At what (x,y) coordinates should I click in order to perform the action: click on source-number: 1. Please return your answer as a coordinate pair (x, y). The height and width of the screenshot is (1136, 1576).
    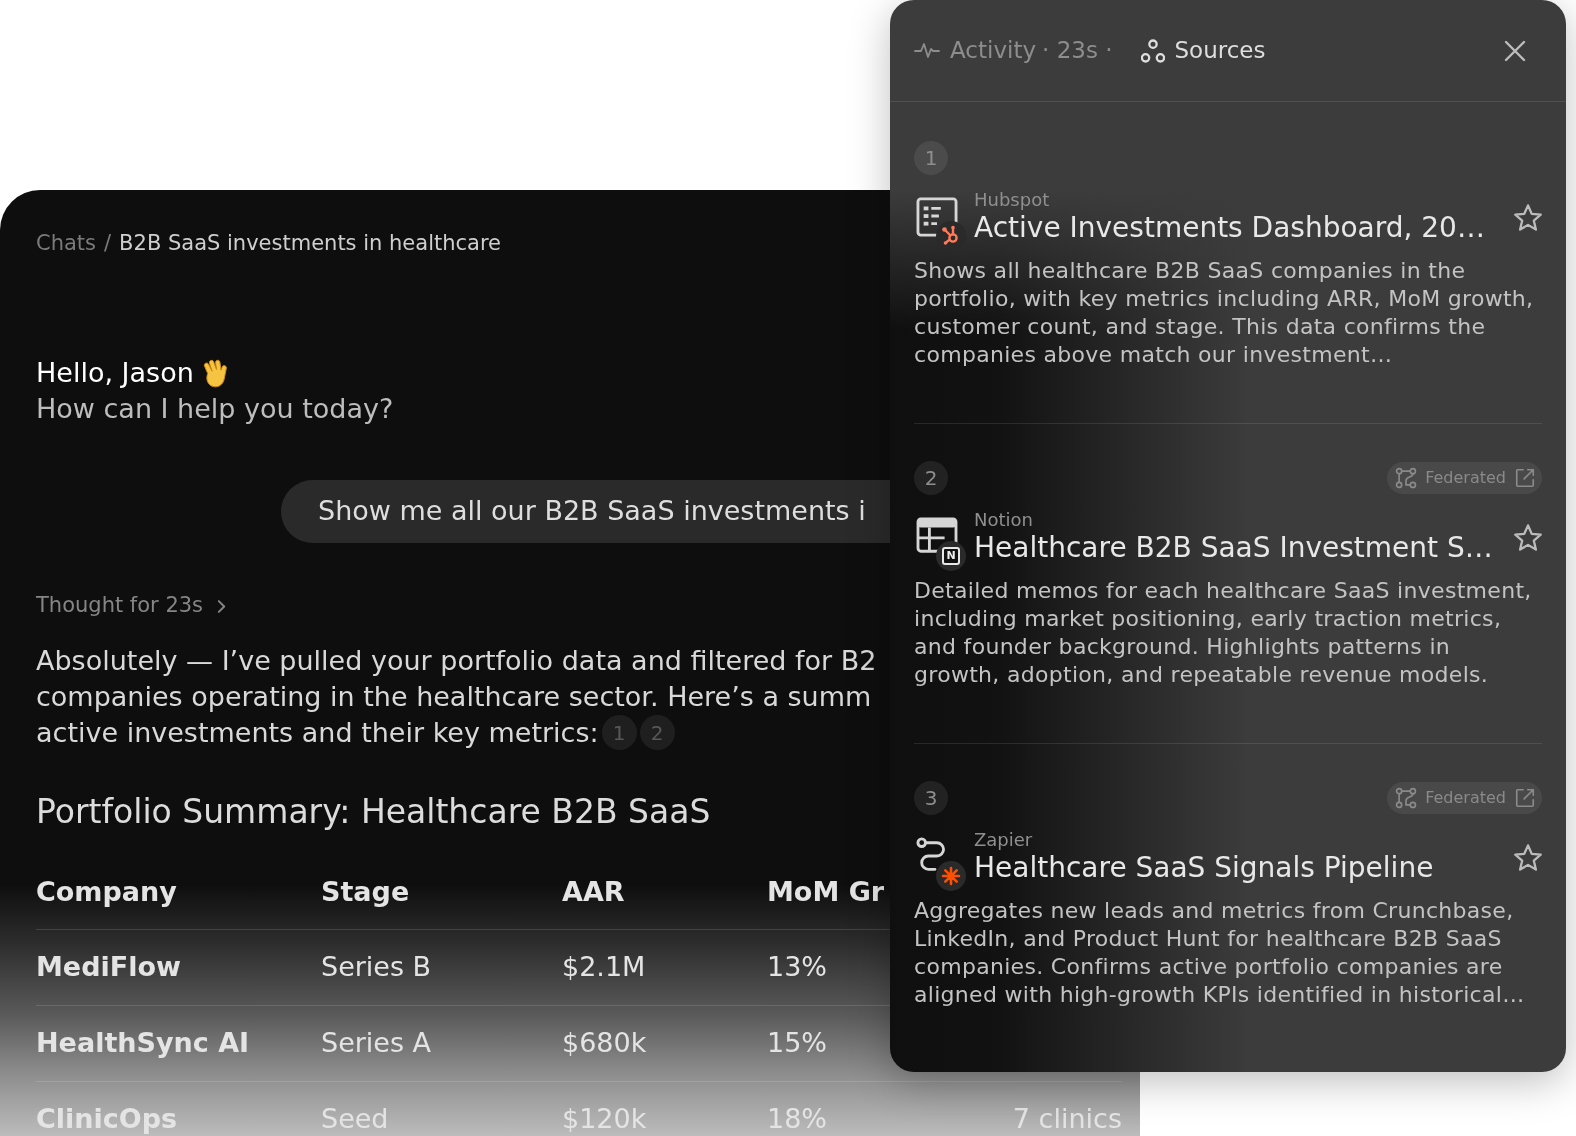
    Looking at the image, I should click on (931, 158).